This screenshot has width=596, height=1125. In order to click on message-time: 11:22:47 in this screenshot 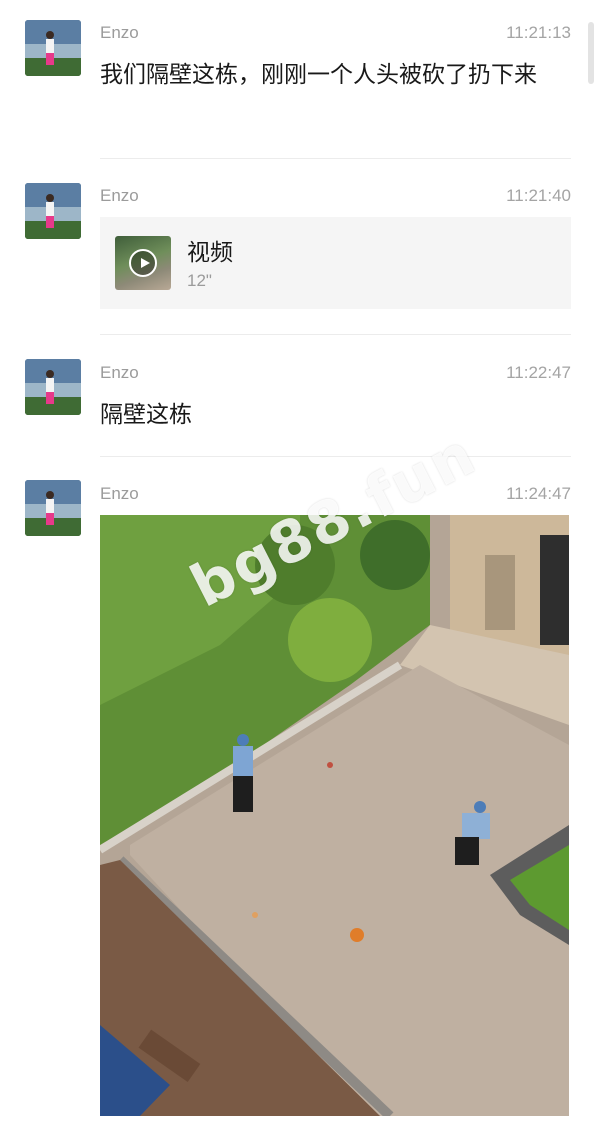, I will do `click(538, 372)`.